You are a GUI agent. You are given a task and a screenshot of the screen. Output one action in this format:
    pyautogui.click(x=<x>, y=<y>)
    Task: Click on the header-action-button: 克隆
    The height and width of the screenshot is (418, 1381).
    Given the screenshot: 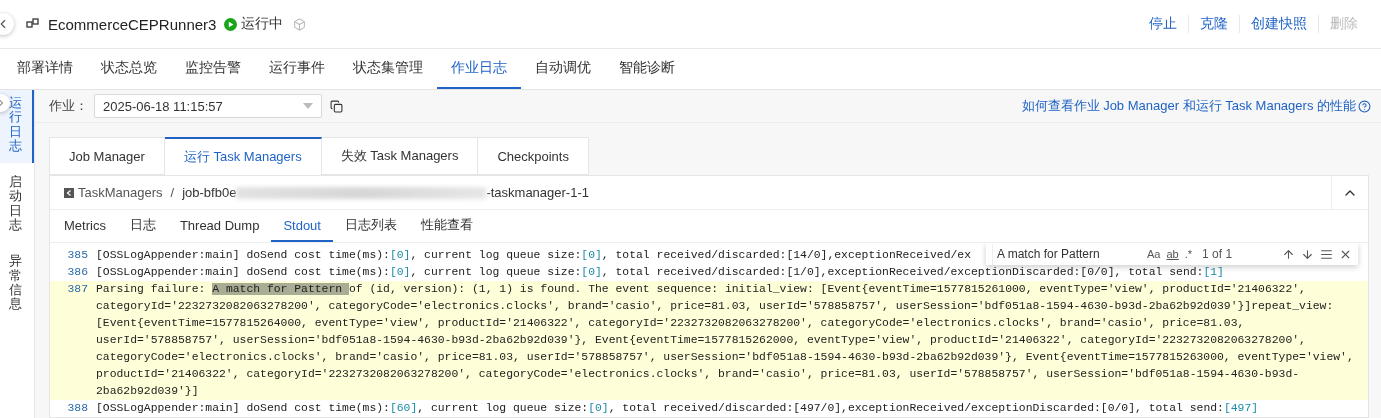 What is the action you would take?
    pyautogui.click(x=1213, y=24)
    